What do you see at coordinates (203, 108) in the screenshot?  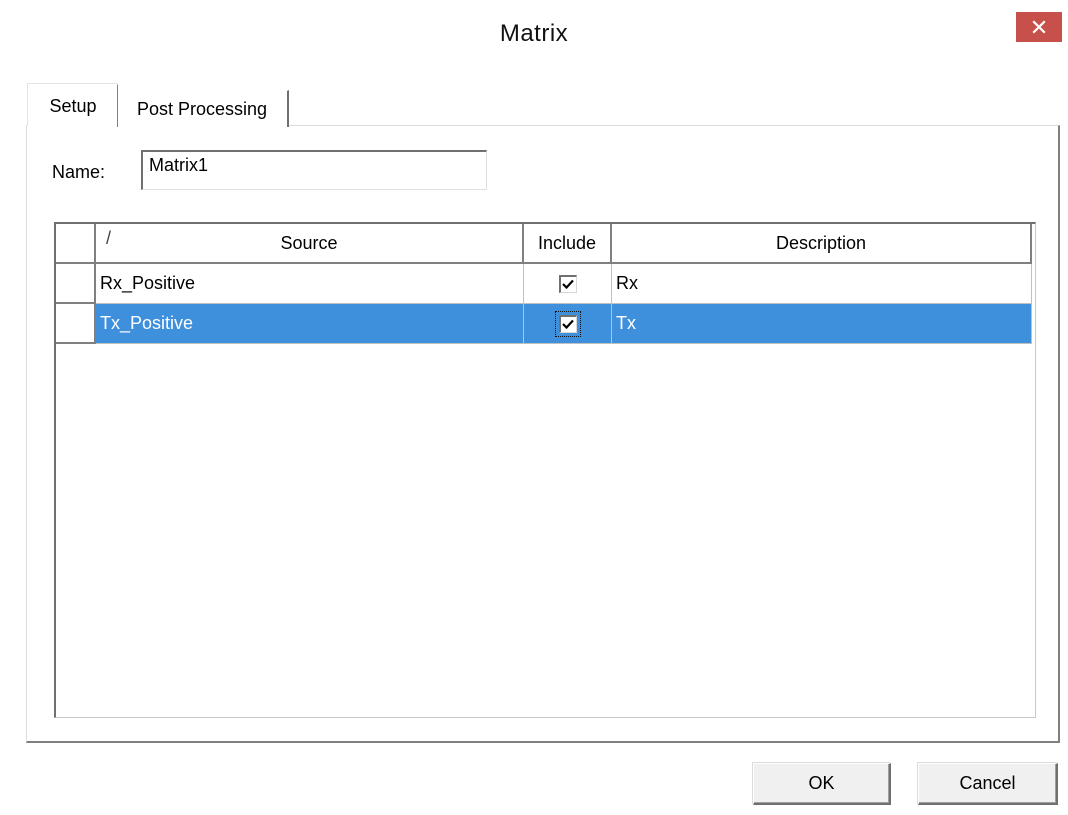 I see `tab-post-processing: Post Processing` at bounding box center [203, 108].